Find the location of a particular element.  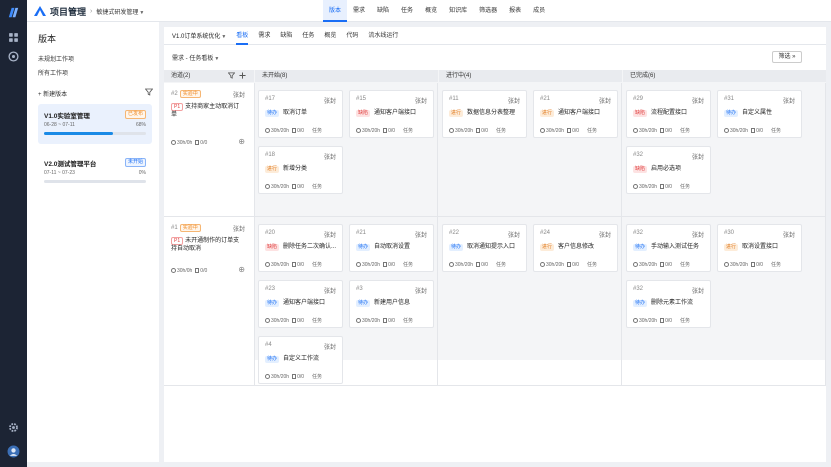

task-card: #21 张封 待办 自动取消设置 30h/20h 0/0 任务 is located at coordinates (391, 248).